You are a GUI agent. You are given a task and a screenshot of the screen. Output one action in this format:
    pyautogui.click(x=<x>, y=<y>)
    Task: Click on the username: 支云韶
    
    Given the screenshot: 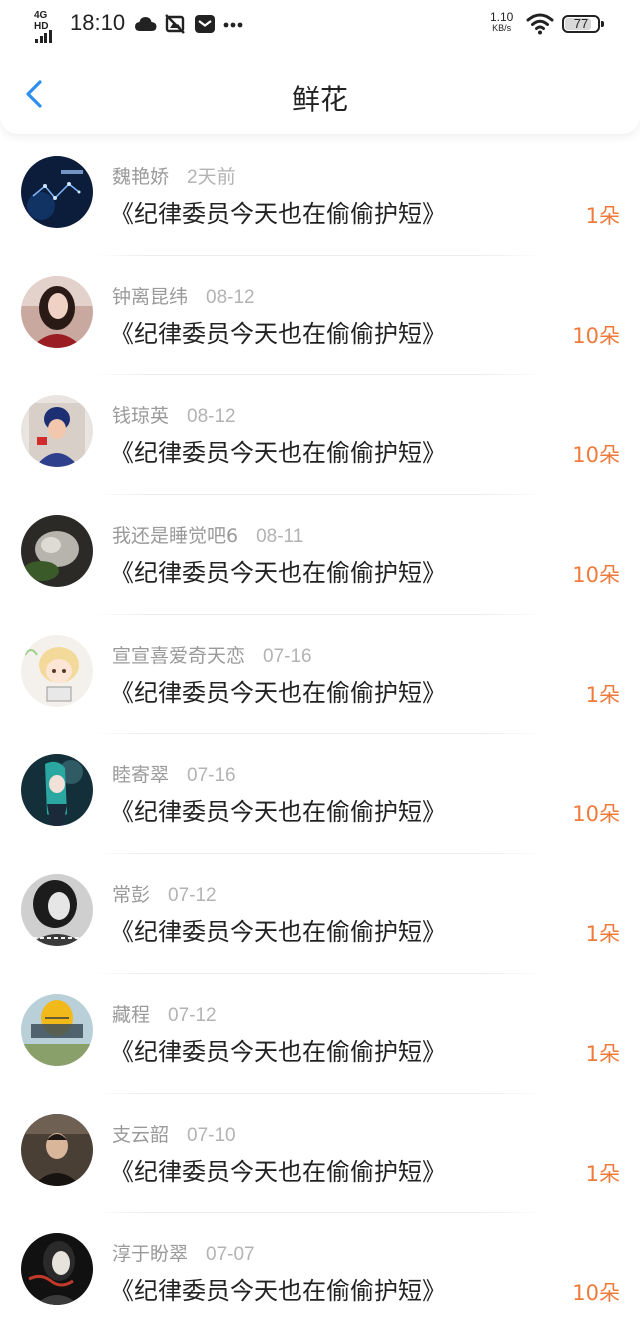 What is the action you would take?
    pyautogui.click(x=141, y=1134)
    